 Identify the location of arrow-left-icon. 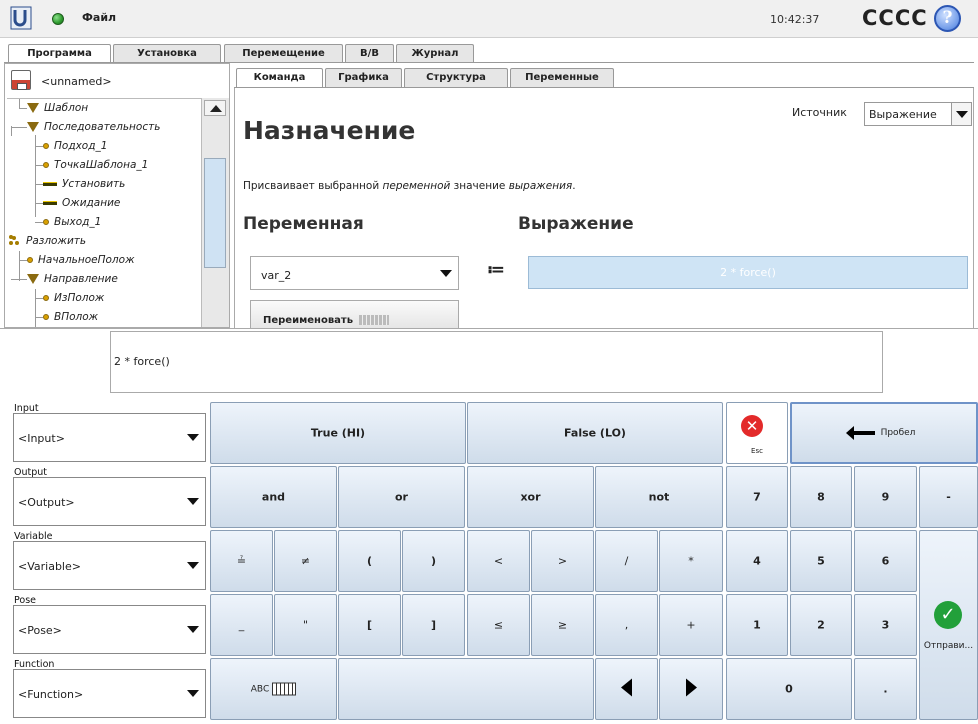
(626, 687).